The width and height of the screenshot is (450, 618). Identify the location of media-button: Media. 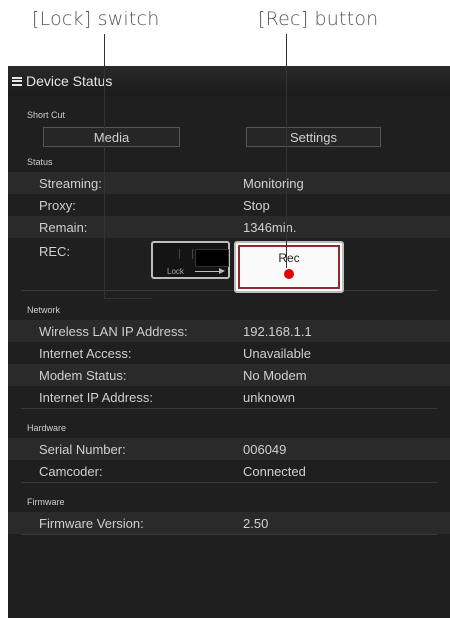
(111, 137).